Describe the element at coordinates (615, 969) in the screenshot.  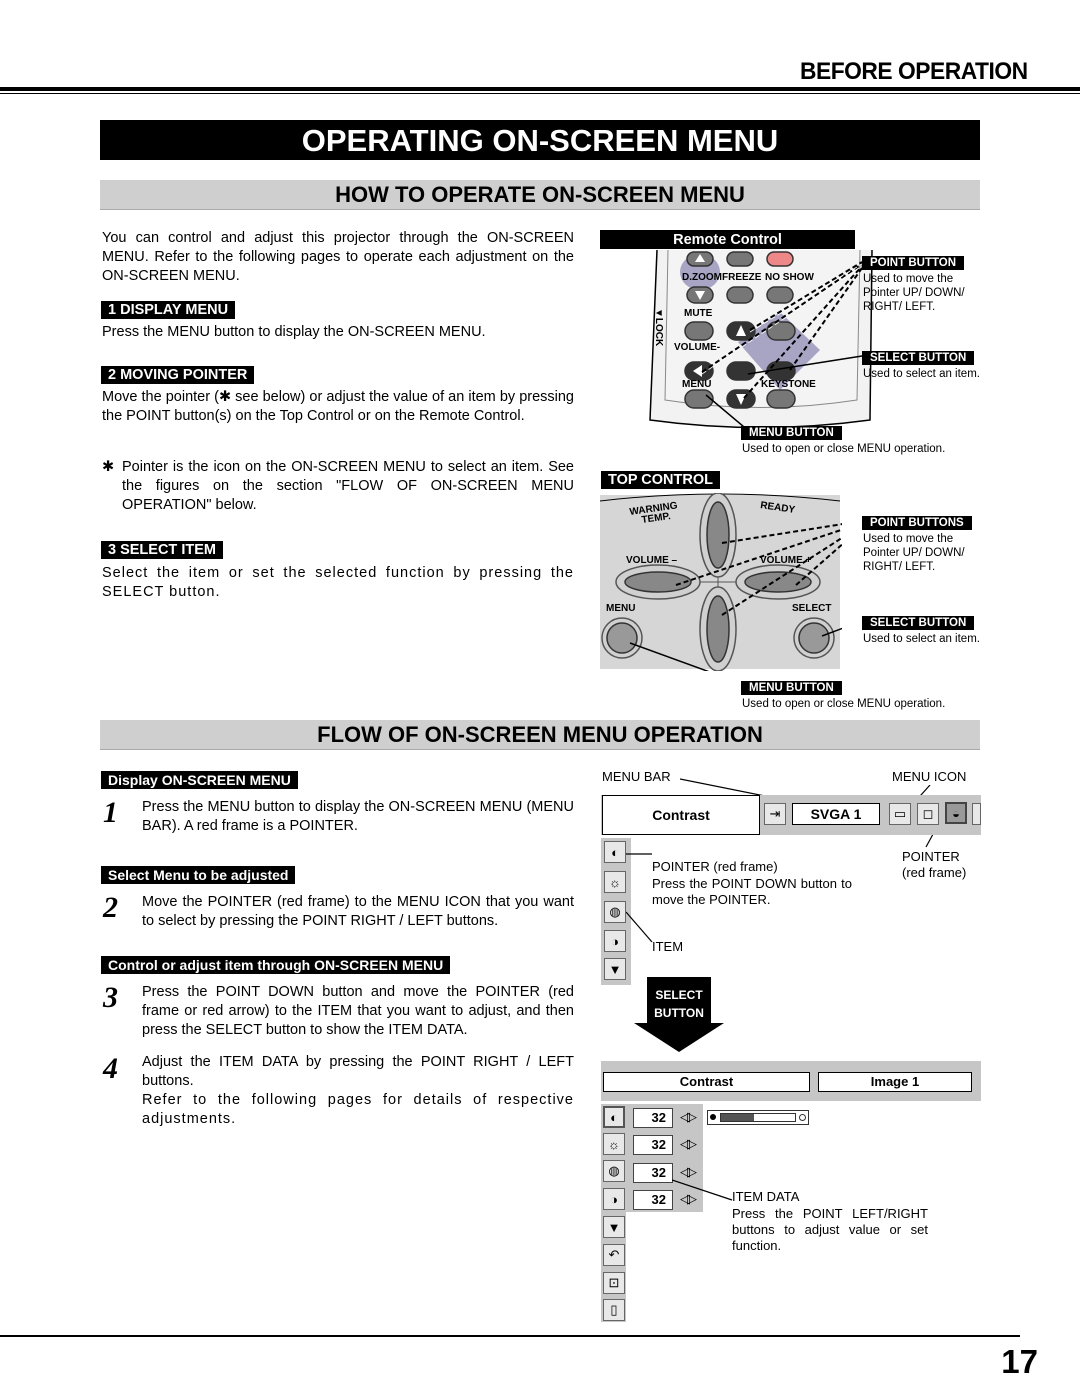
I see `scroll-down-icon: ▼` at that location.